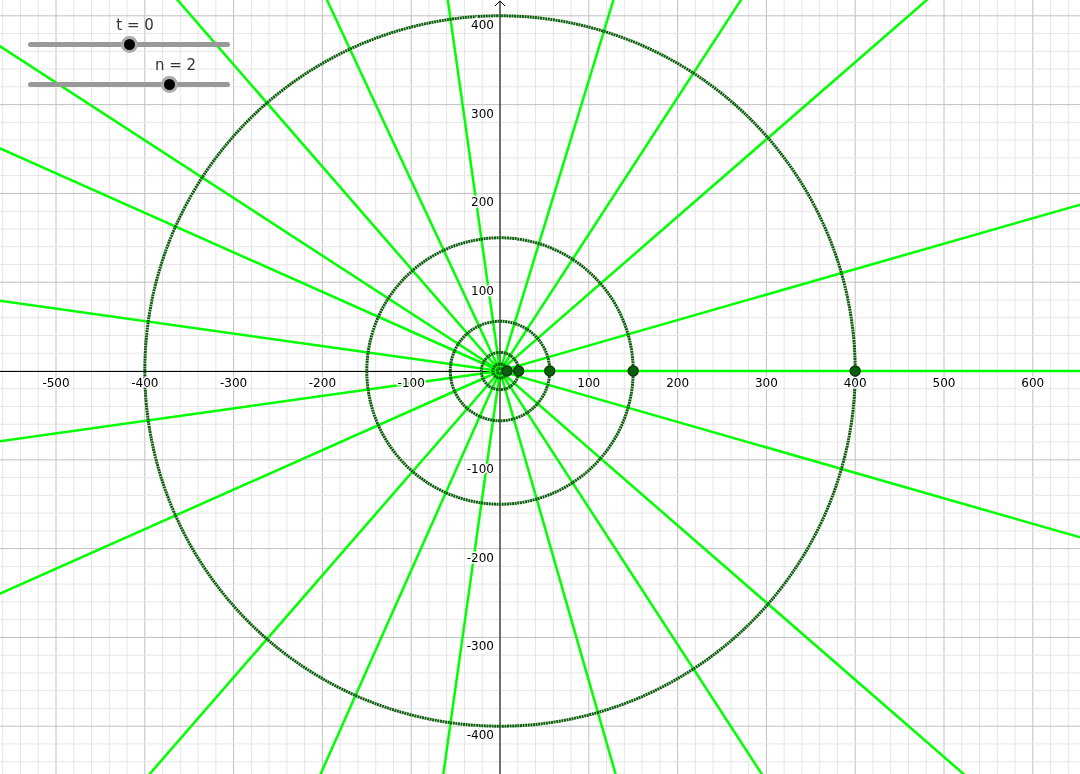  I want to click on axis-label: 600, so click(1033, 383).